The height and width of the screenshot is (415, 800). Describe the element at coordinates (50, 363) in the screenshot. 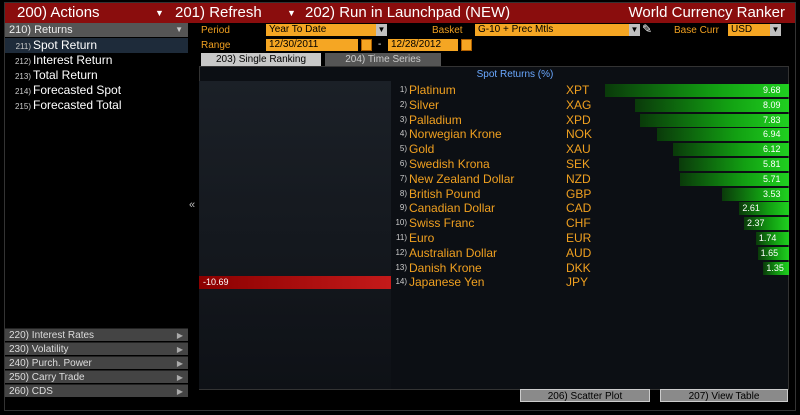

I see `section-label: 240) Purch. Power` at that location.